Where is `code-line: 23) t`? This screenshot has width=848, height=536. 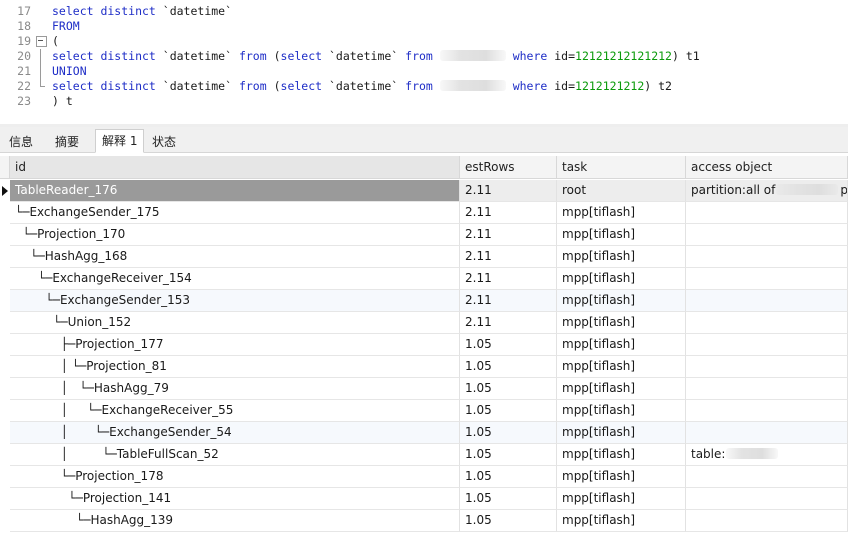
code-line: 23) t is located at coordinates (424, 101).